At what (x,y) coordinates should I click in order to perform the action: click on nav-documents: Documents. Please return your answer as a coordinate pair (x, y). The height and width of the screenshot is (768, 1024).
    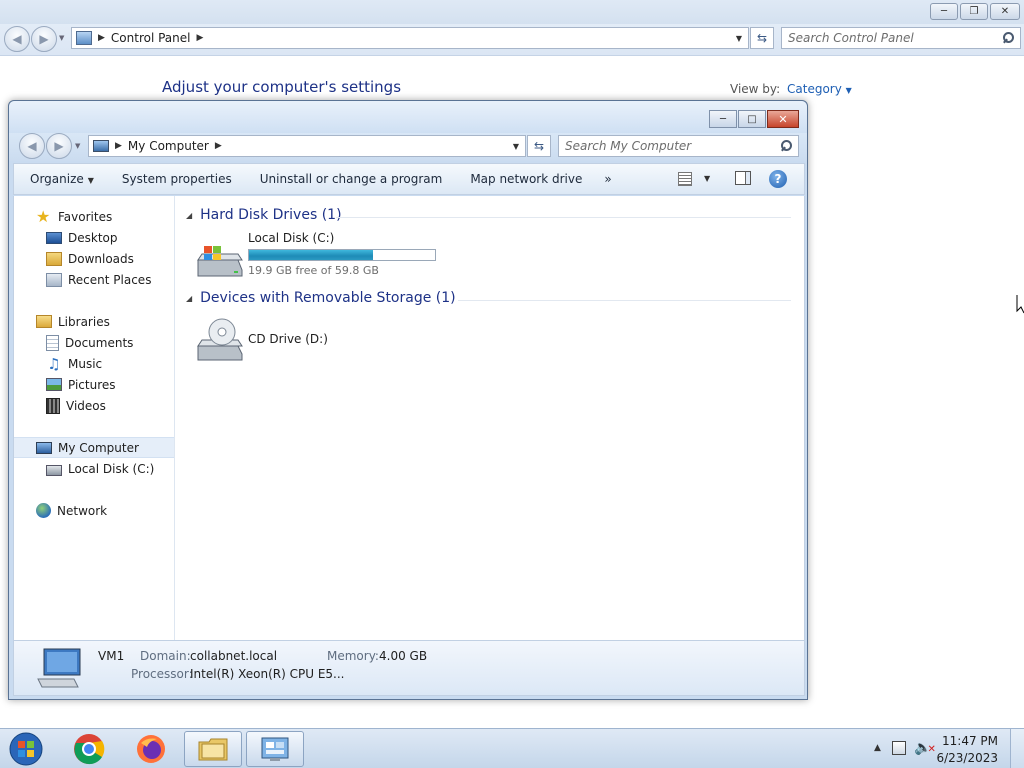
    Looking at the image, I should click on (94, 342).